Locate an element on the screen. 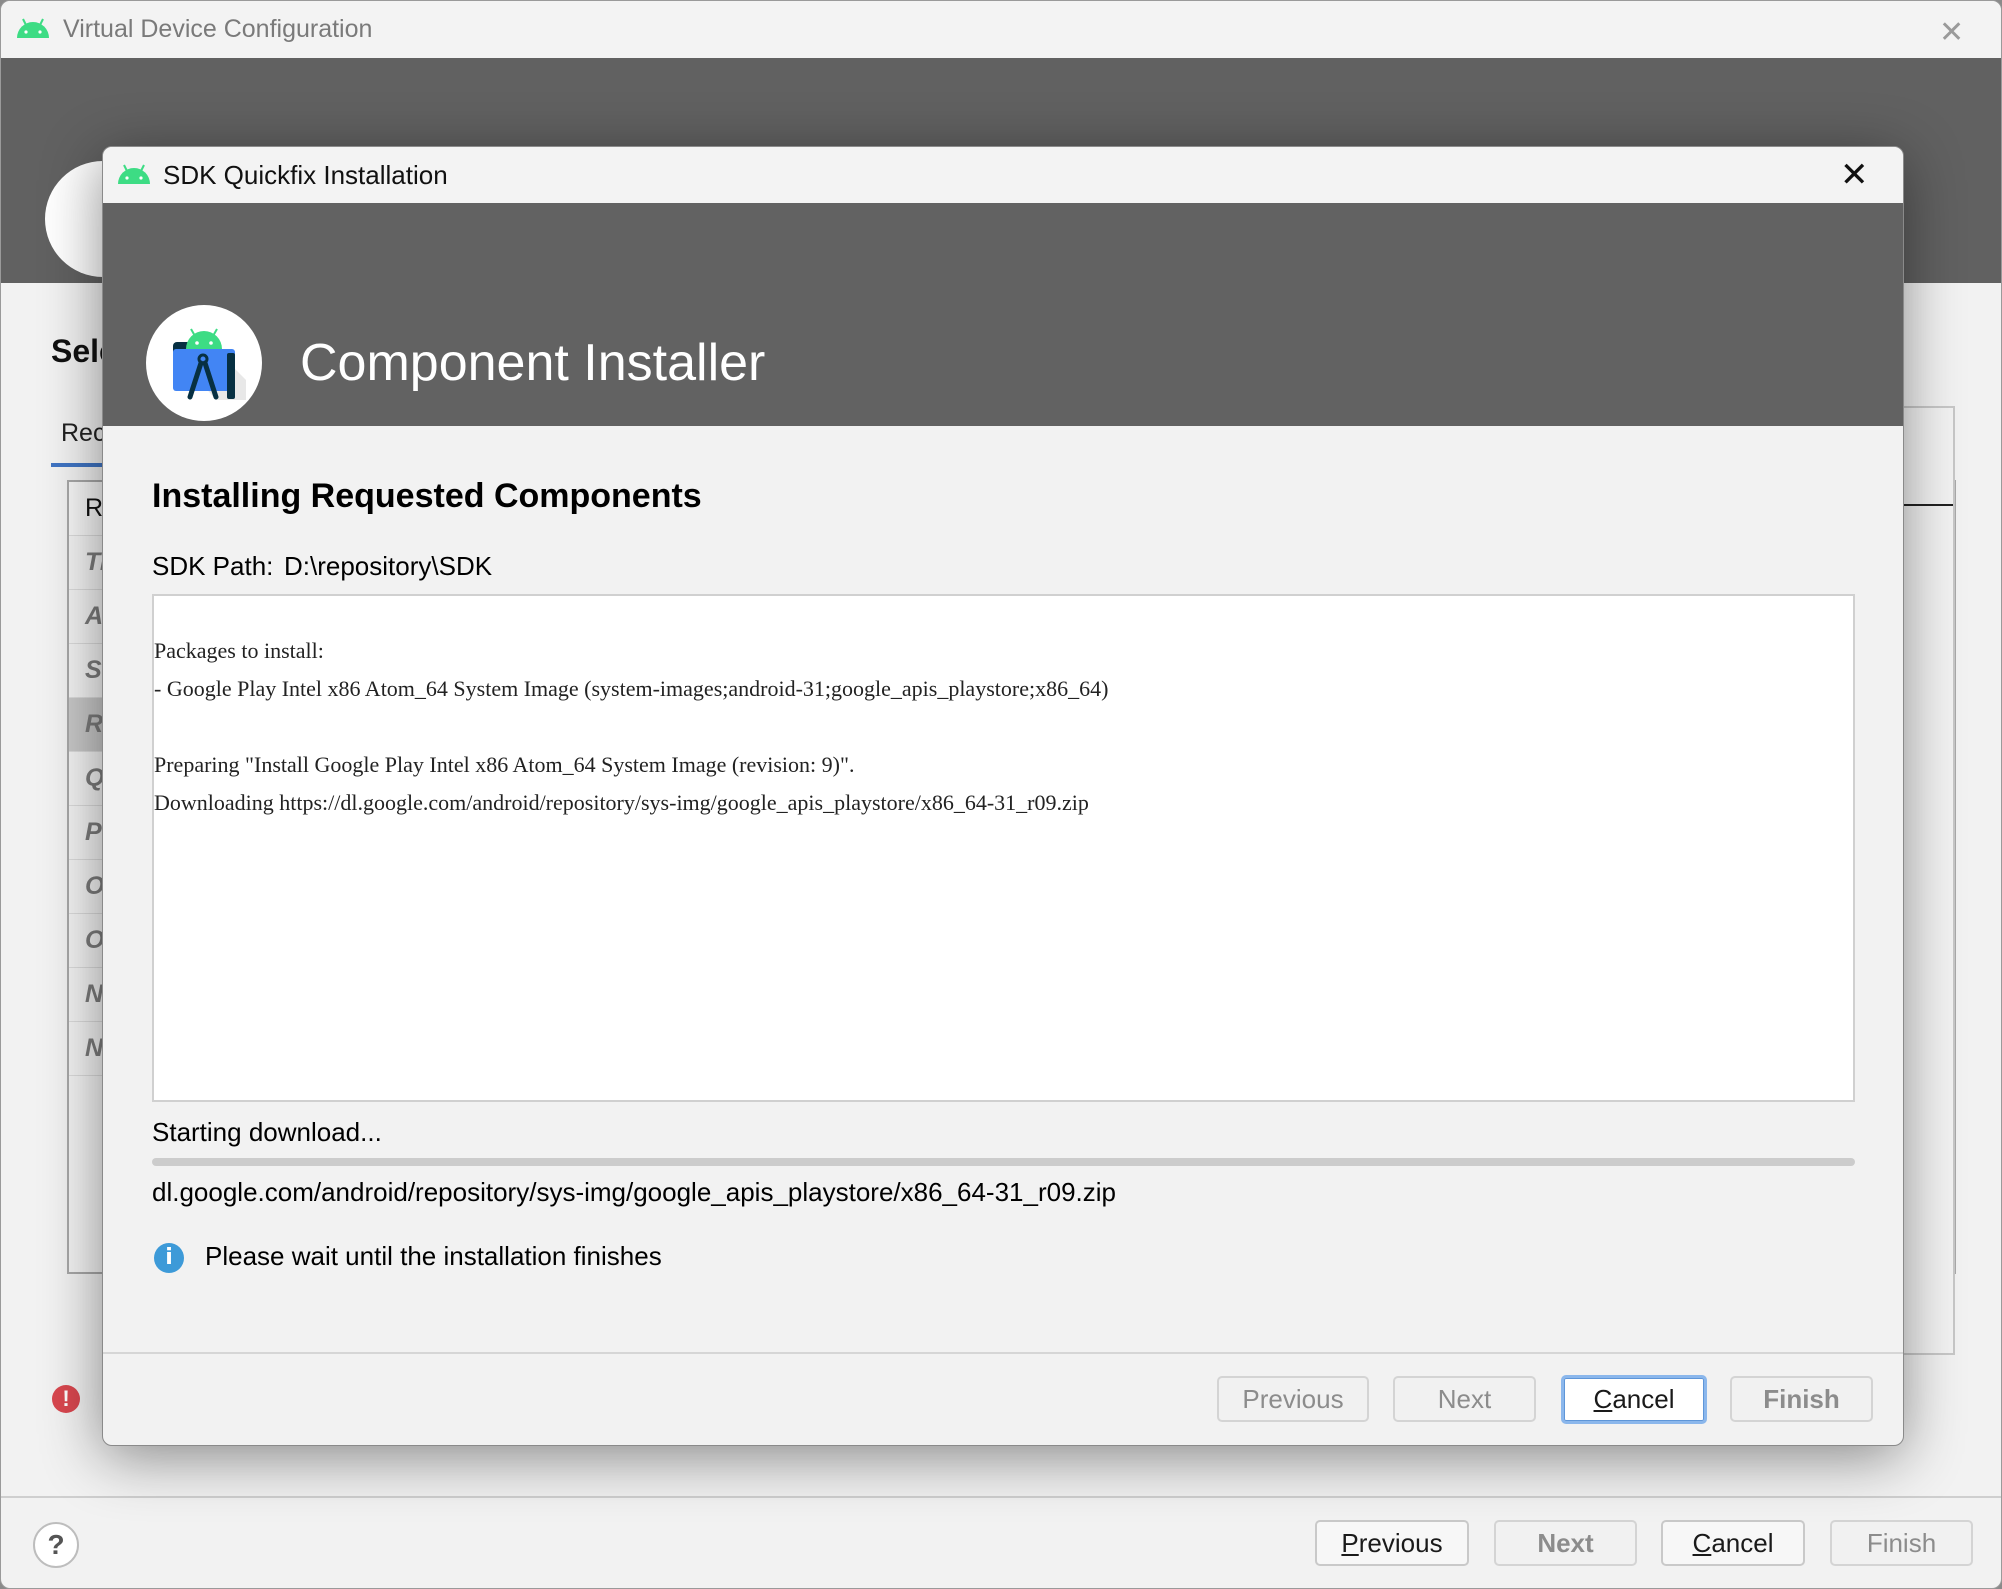  window-title: Virtual Device Configuration is located at coordinates (218, 29).